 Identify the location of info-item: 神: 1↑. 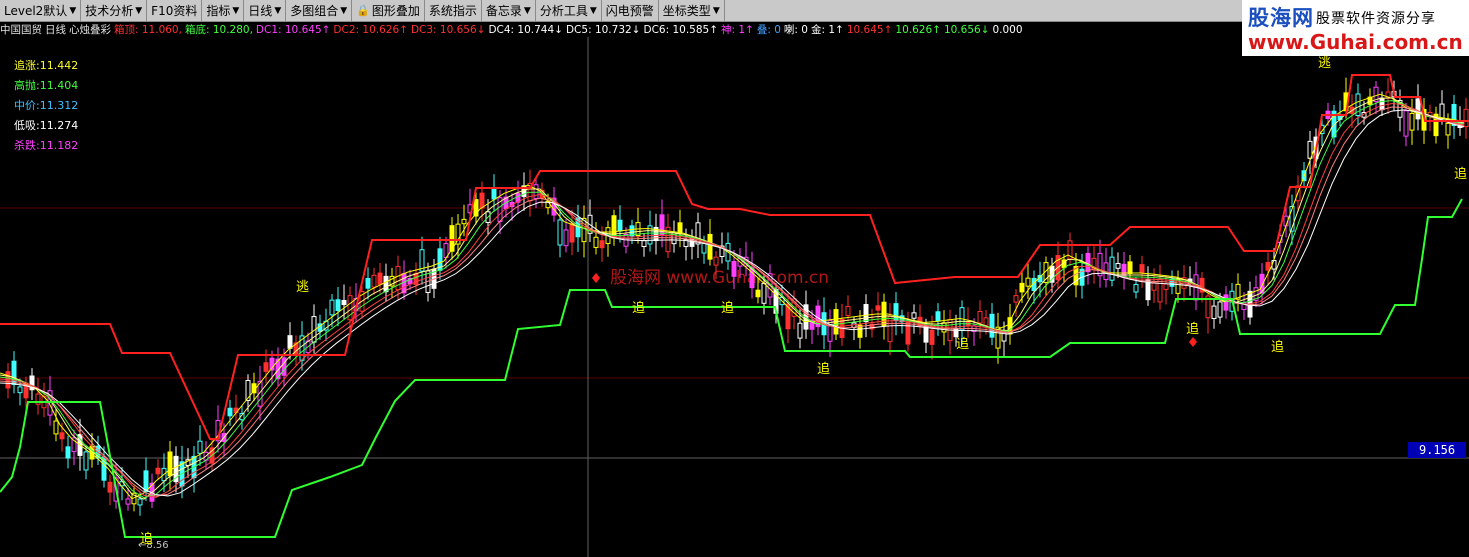
(737, 30).